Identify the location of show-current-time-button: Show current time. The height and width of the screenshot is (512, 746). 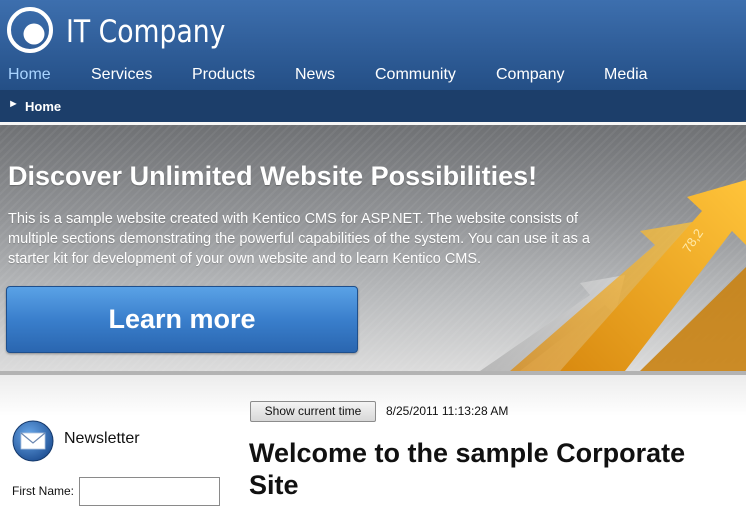
(313, 411).